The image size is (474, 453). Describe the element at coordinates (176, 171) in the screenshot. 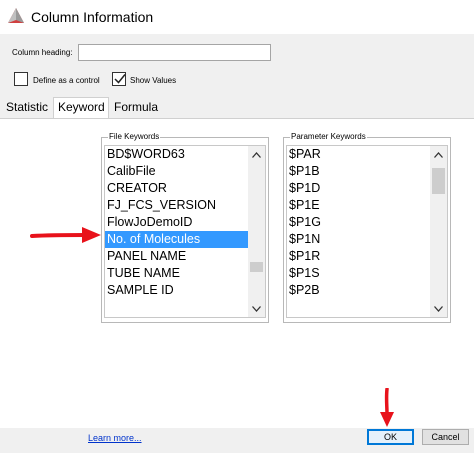

I see `list-item: CalibFile` at that location.